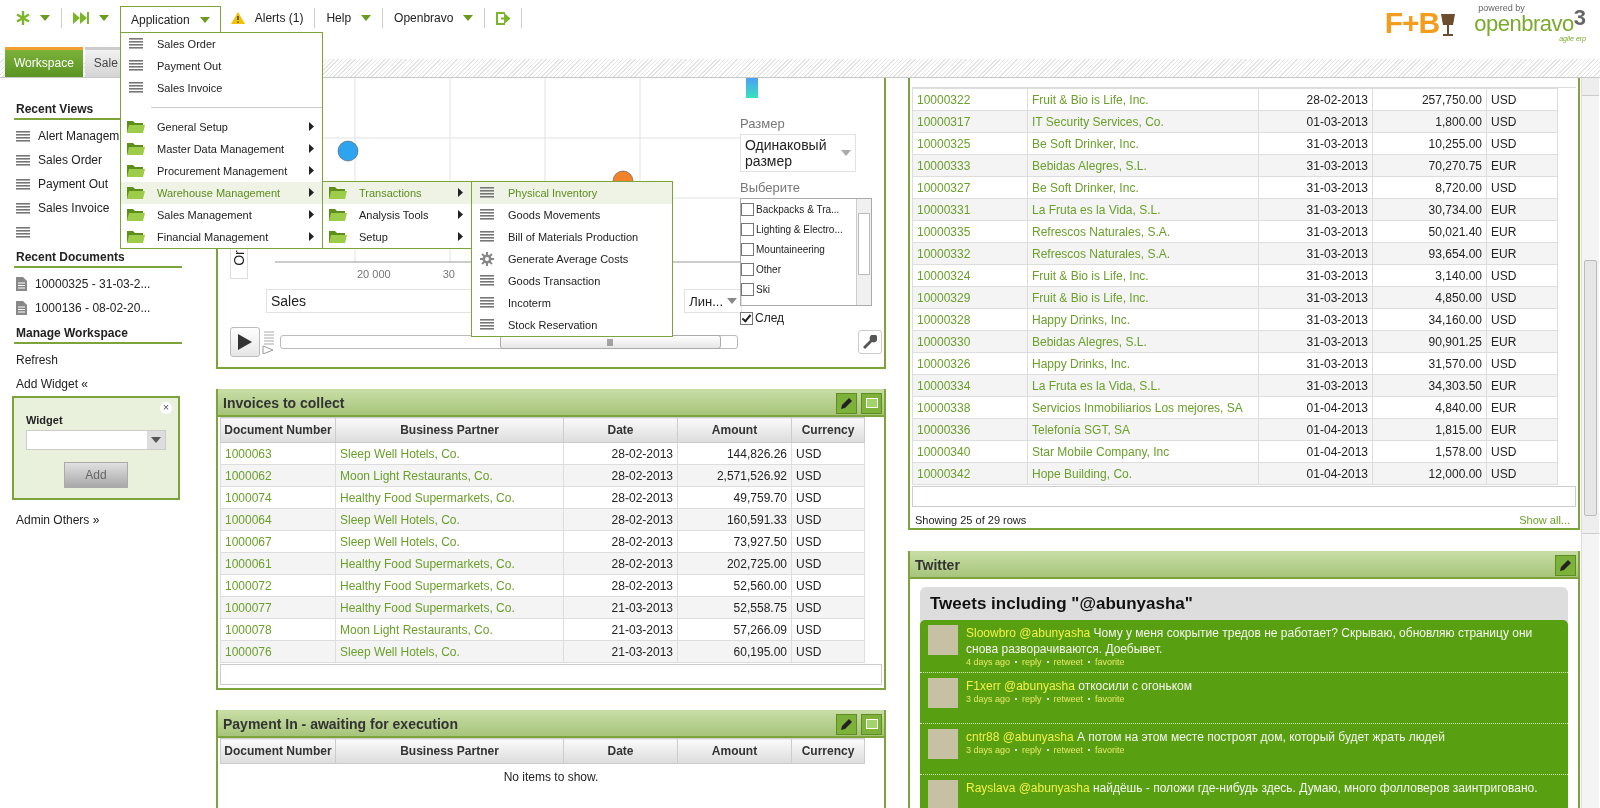 Image resolution: width=1600 pixels, height=808 pixels. Describe the element at coordinates (397, 192) in the screenshot. I see `menu-item: Transactions` at that location.